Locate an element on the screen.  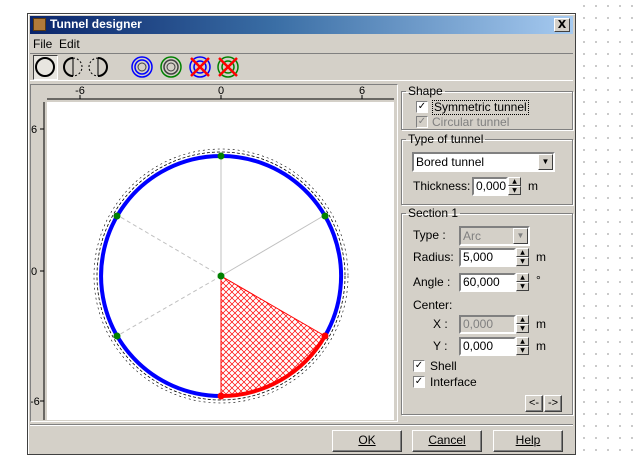
delete-blue-icon is located at coordinates (200, 67).